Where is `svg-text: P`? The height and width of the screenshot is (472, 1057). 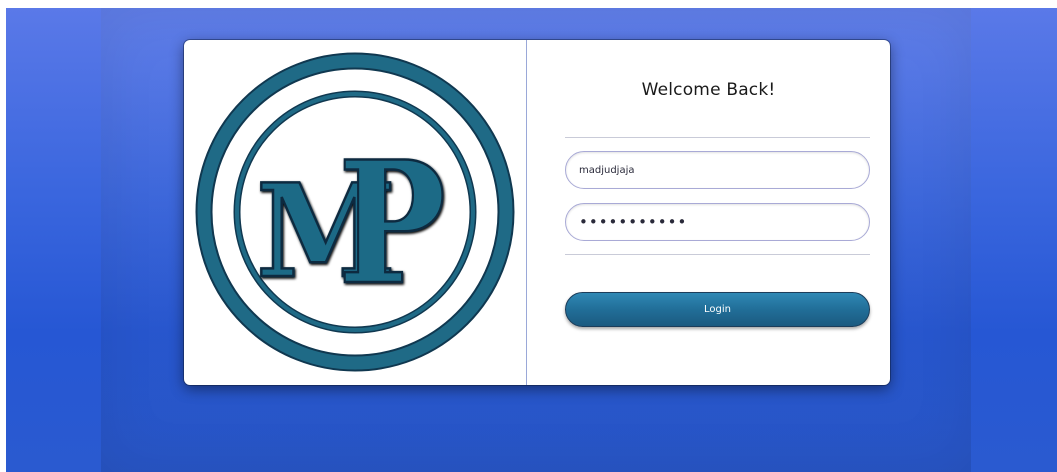 svg-text: P is located at coordinates (392, 223).